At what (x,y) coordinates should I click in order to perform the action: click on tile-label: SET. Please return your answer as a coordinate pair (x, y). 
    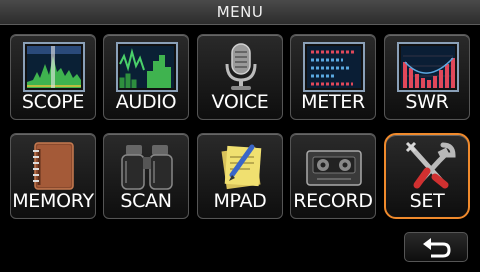
    Looking at the image, I should click on (427, 201).